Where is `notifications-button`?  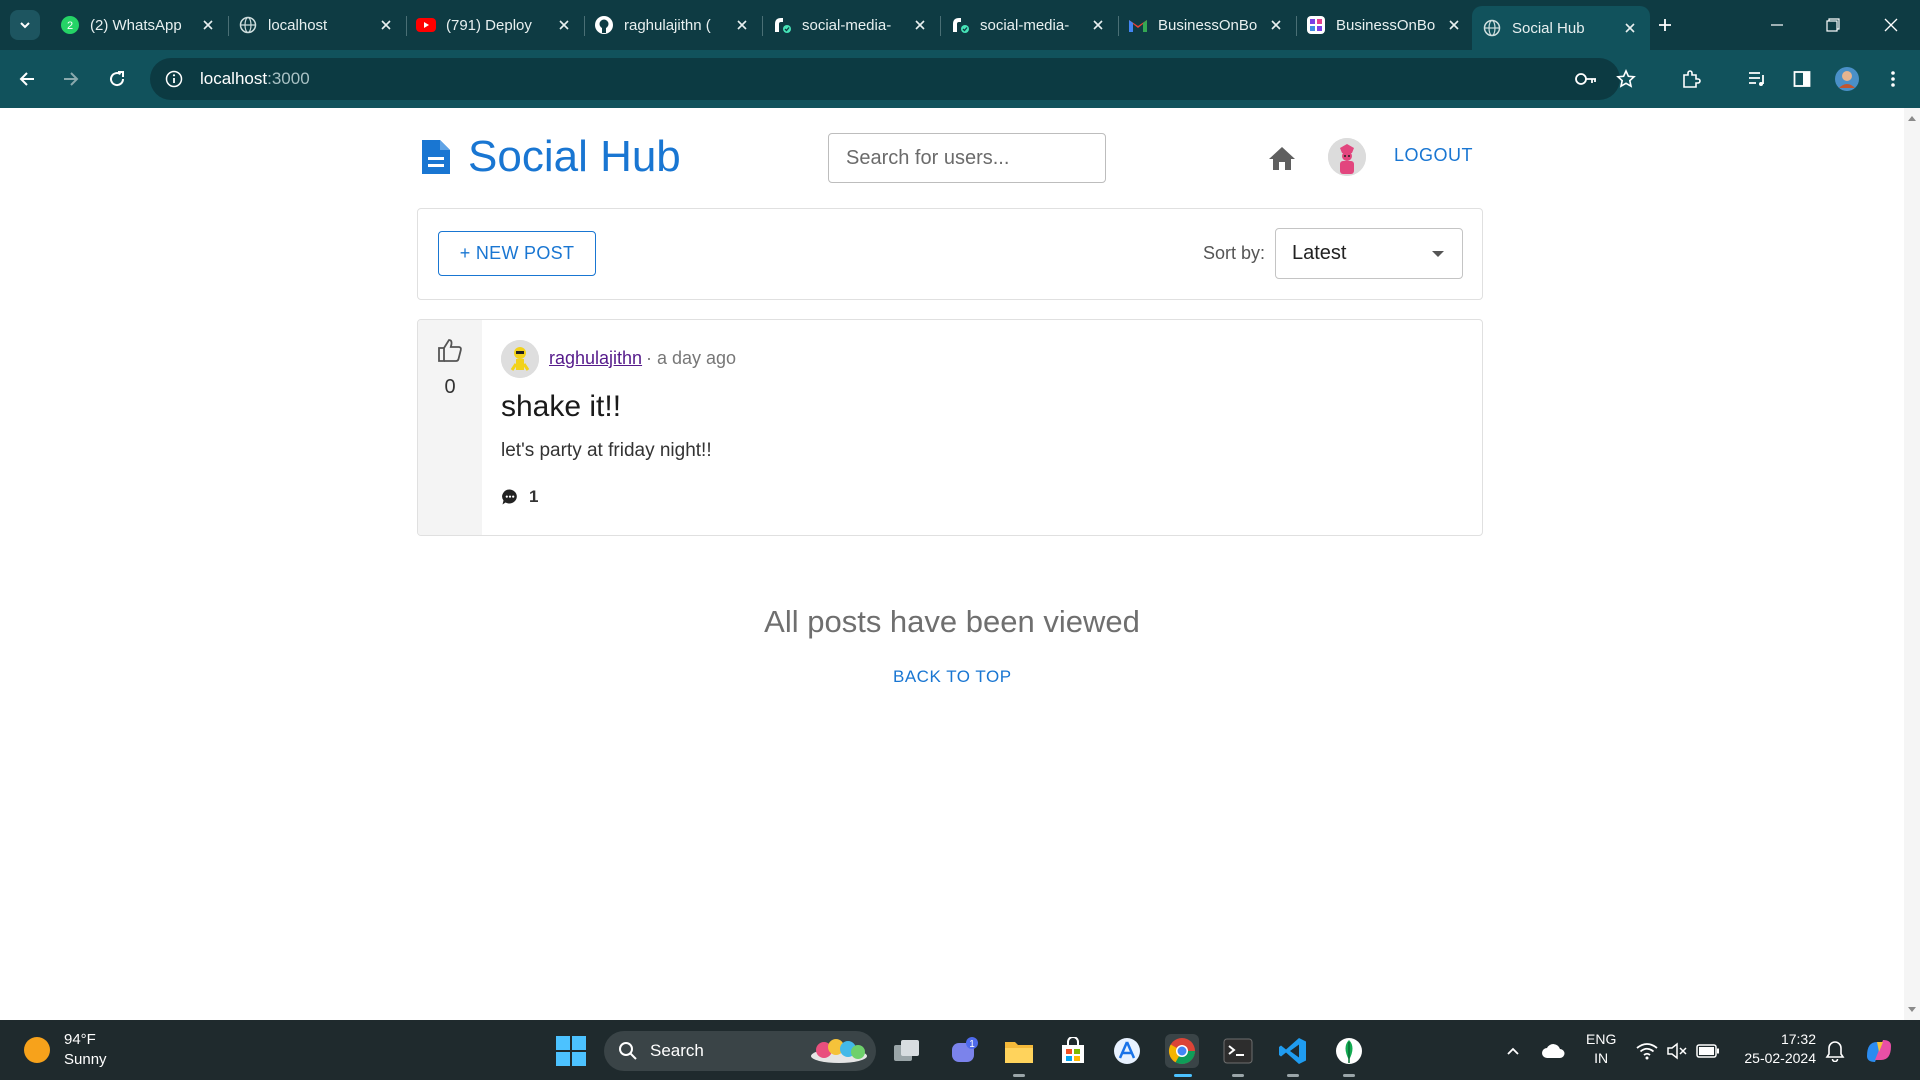
notifications-button is located at coordinates (1835, 1051).